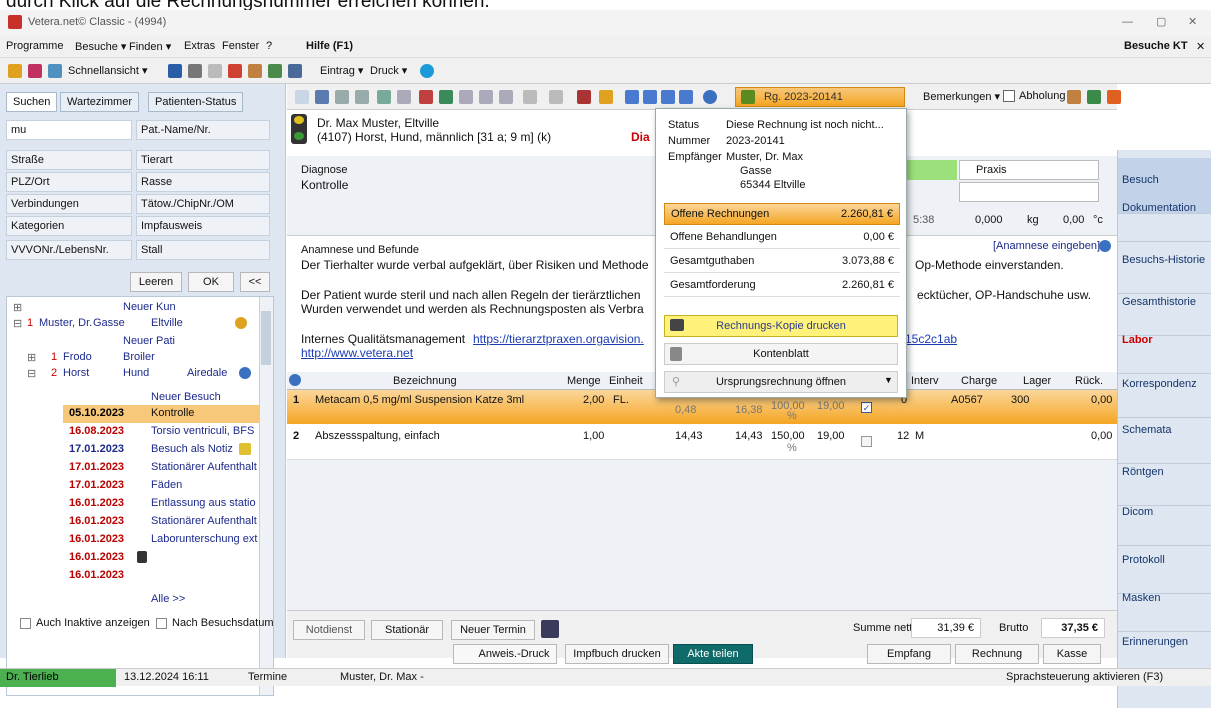 The height and width of the screenshot is (708, 1211). Describe the element at coordinates (831, 436) in the screenshot. I see `row-mwst: 19,00` at that location.